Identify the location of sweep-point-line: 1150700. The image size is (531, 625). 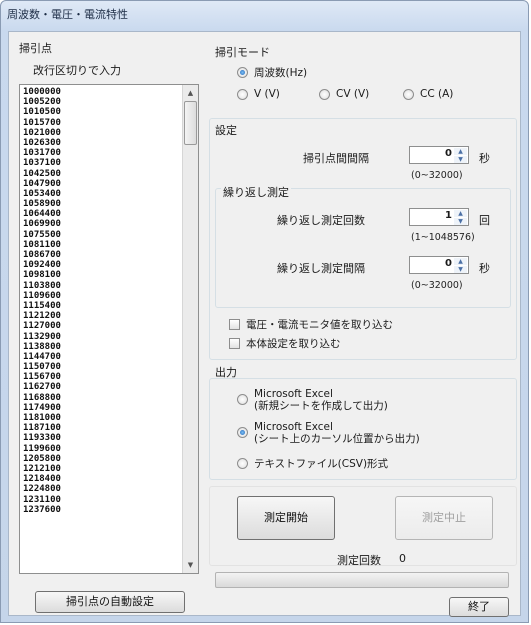
(42, 367).